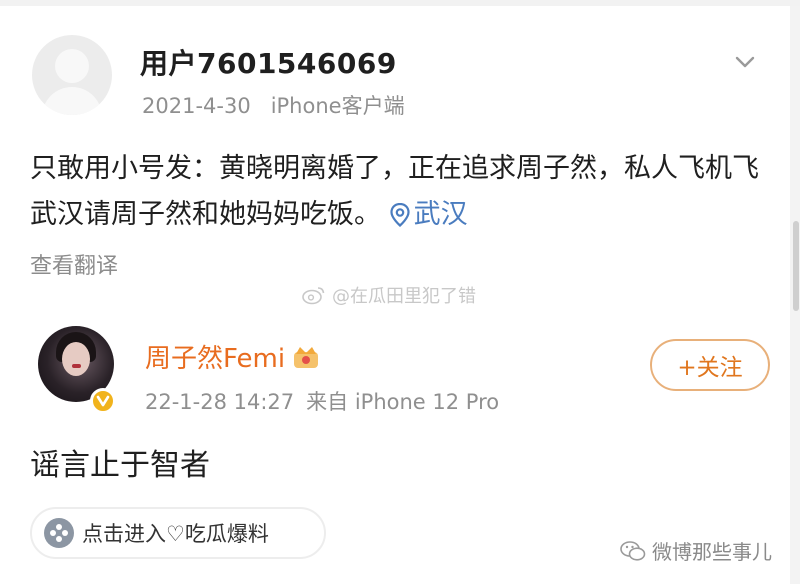  Describe the element at coordinates (76, 359) in the screenshot. I see `avatar-face-shape` at that location.